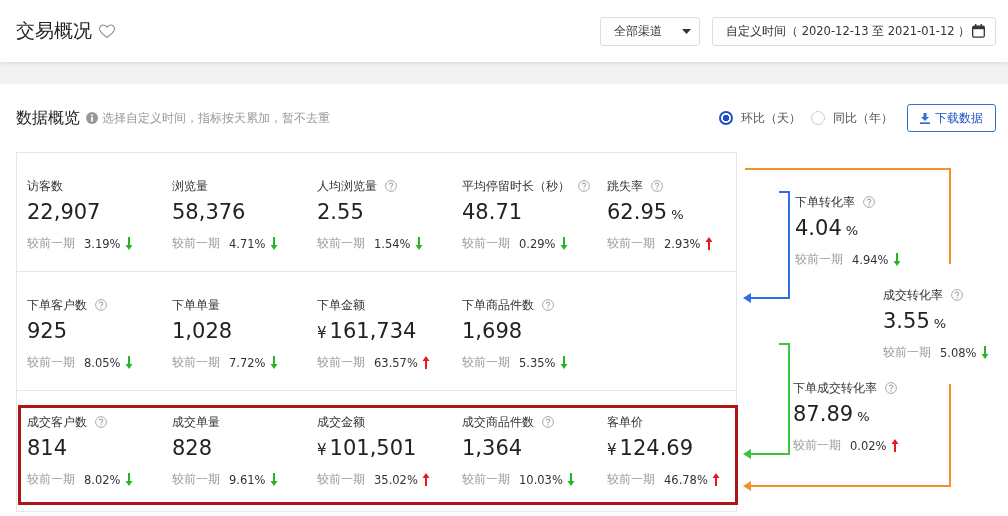 The image size is (1008, 516). I want to click on change-value: 10.03%, so click(541, 479).